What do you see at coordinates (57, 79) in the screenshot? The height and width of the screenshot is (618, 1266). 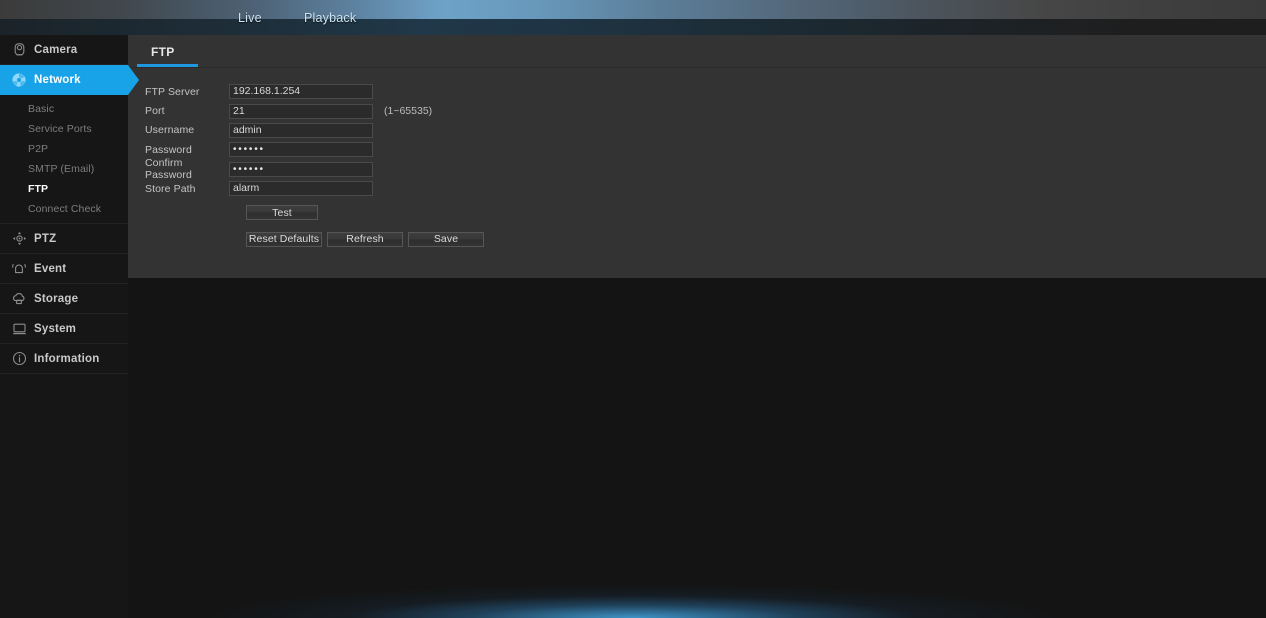 I see `sidebar-item-label-network: Network` at bounding box center [57, 79].